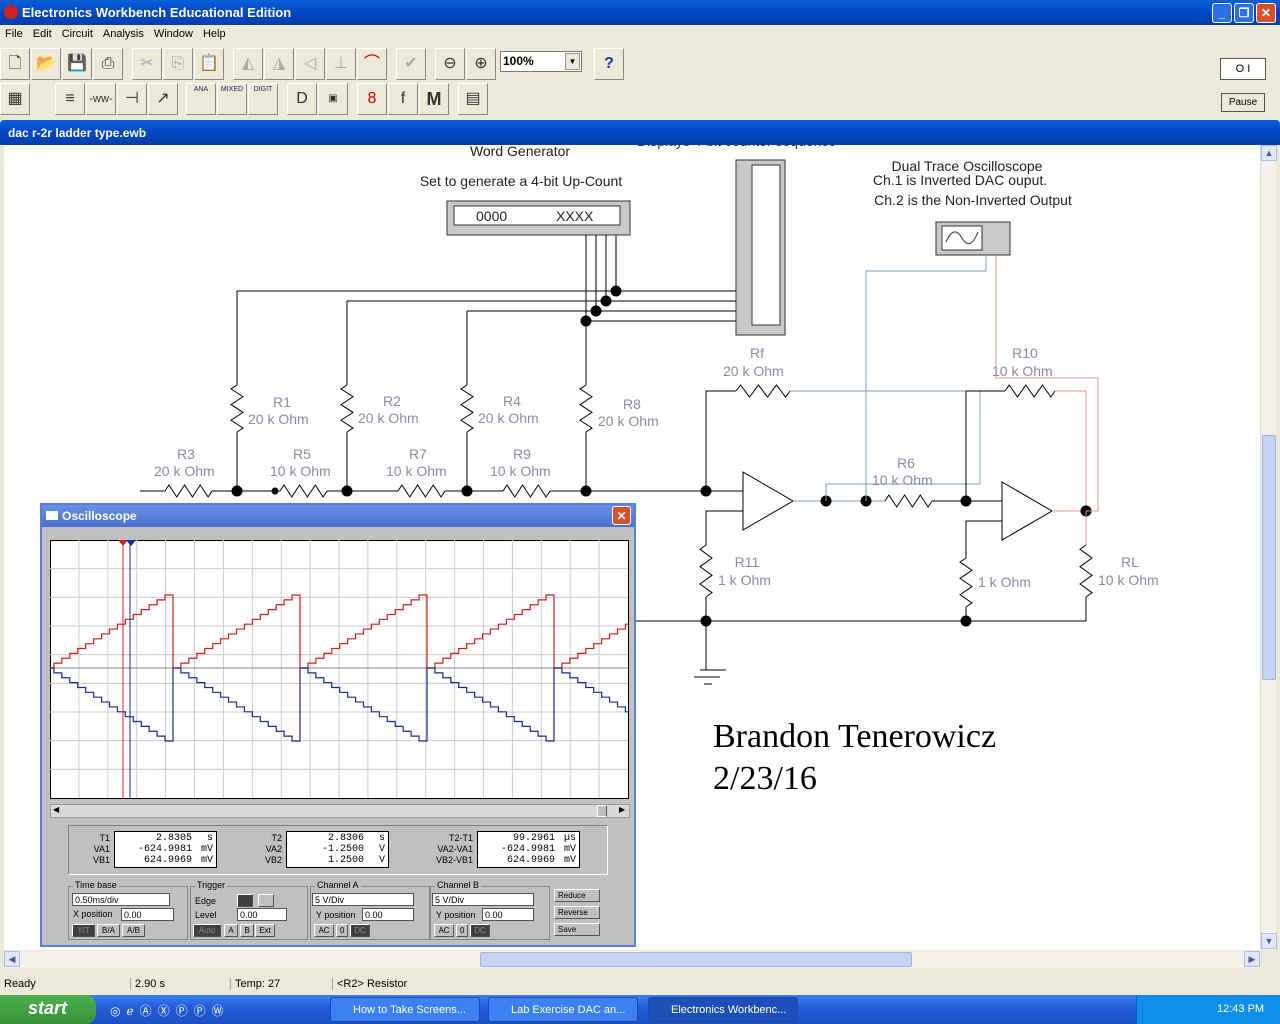 This screenshot has height=1024, width=1280. What do you see at coordinates (48, 1009) in the screenshot?
I see `start-button: start` at bounding box center [48, 1009].